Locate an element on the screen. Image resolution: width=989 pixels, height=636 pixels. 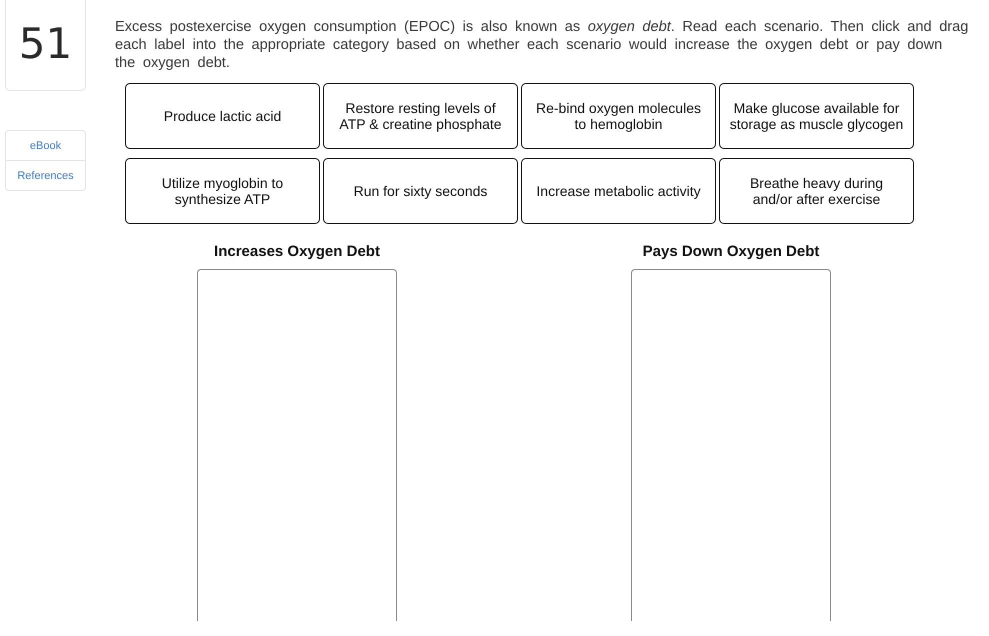
draggable-label: Utilize myoglobin to synthesize ATP is located at coordinates (222, 191).